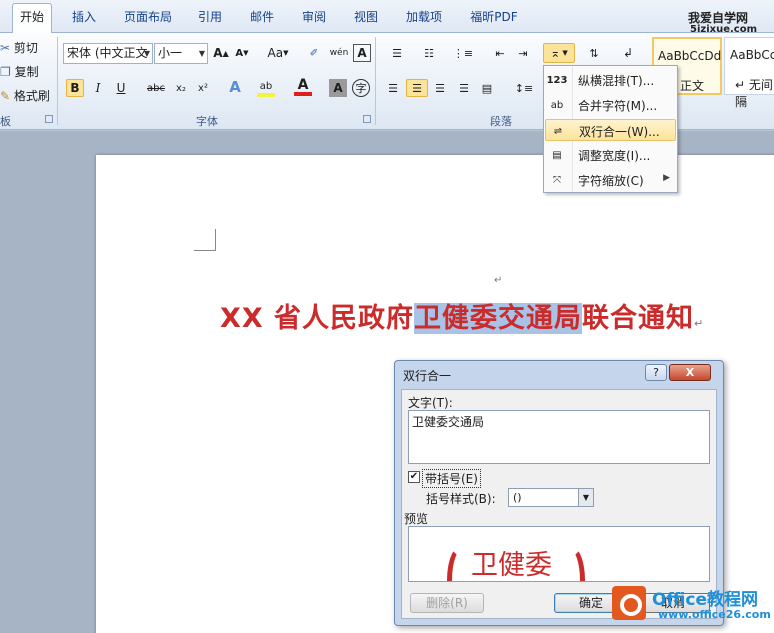 This screenshot has width=774, height=633. I want to click on line-spacing-button: ↕≡, so click(524, 88).